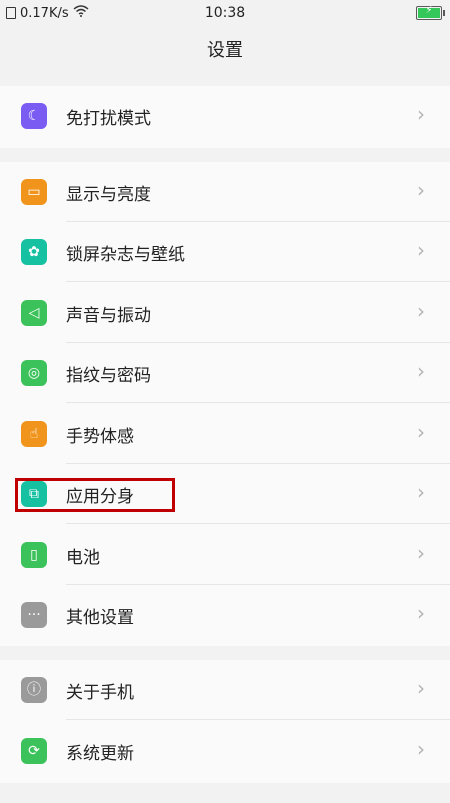 This screenshot has width=450, height=803. I want to click on fingerprint-icon: ◎, so click(34, 373).